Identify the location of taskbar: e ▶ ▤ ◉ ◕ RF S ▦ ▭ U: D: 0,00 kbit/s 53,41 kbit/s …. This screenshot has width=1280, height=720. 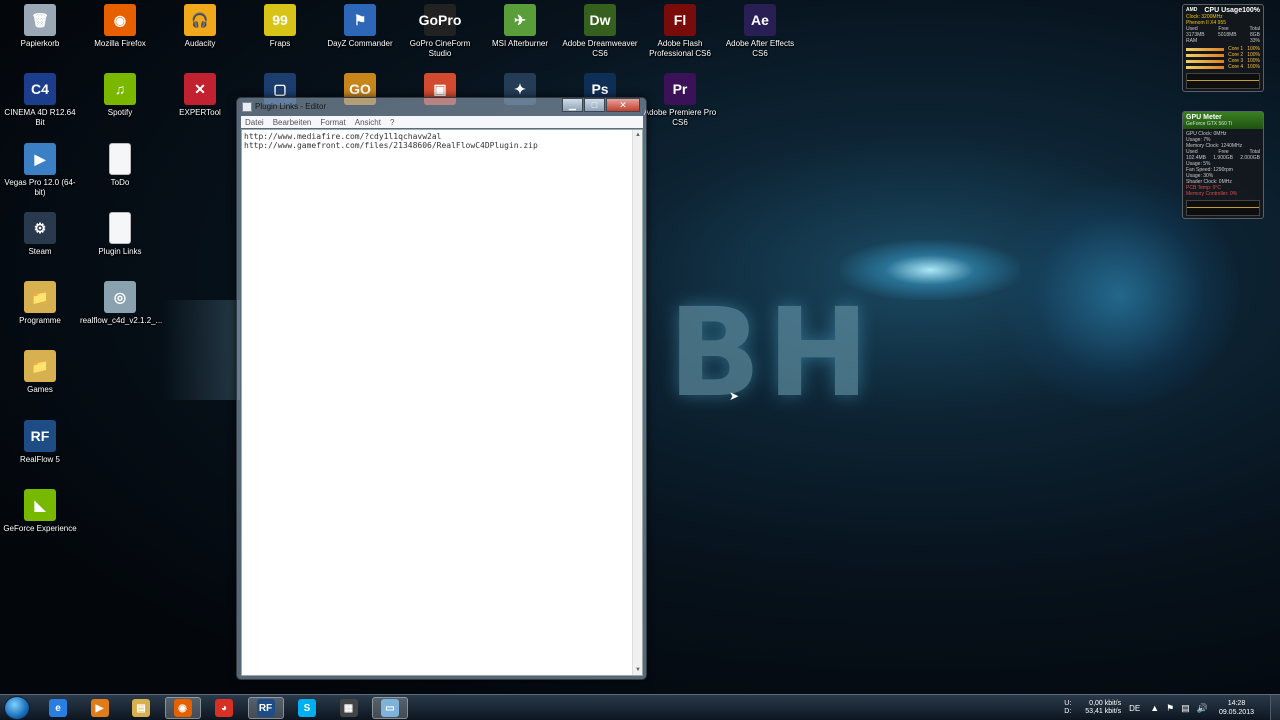
(640, 707).